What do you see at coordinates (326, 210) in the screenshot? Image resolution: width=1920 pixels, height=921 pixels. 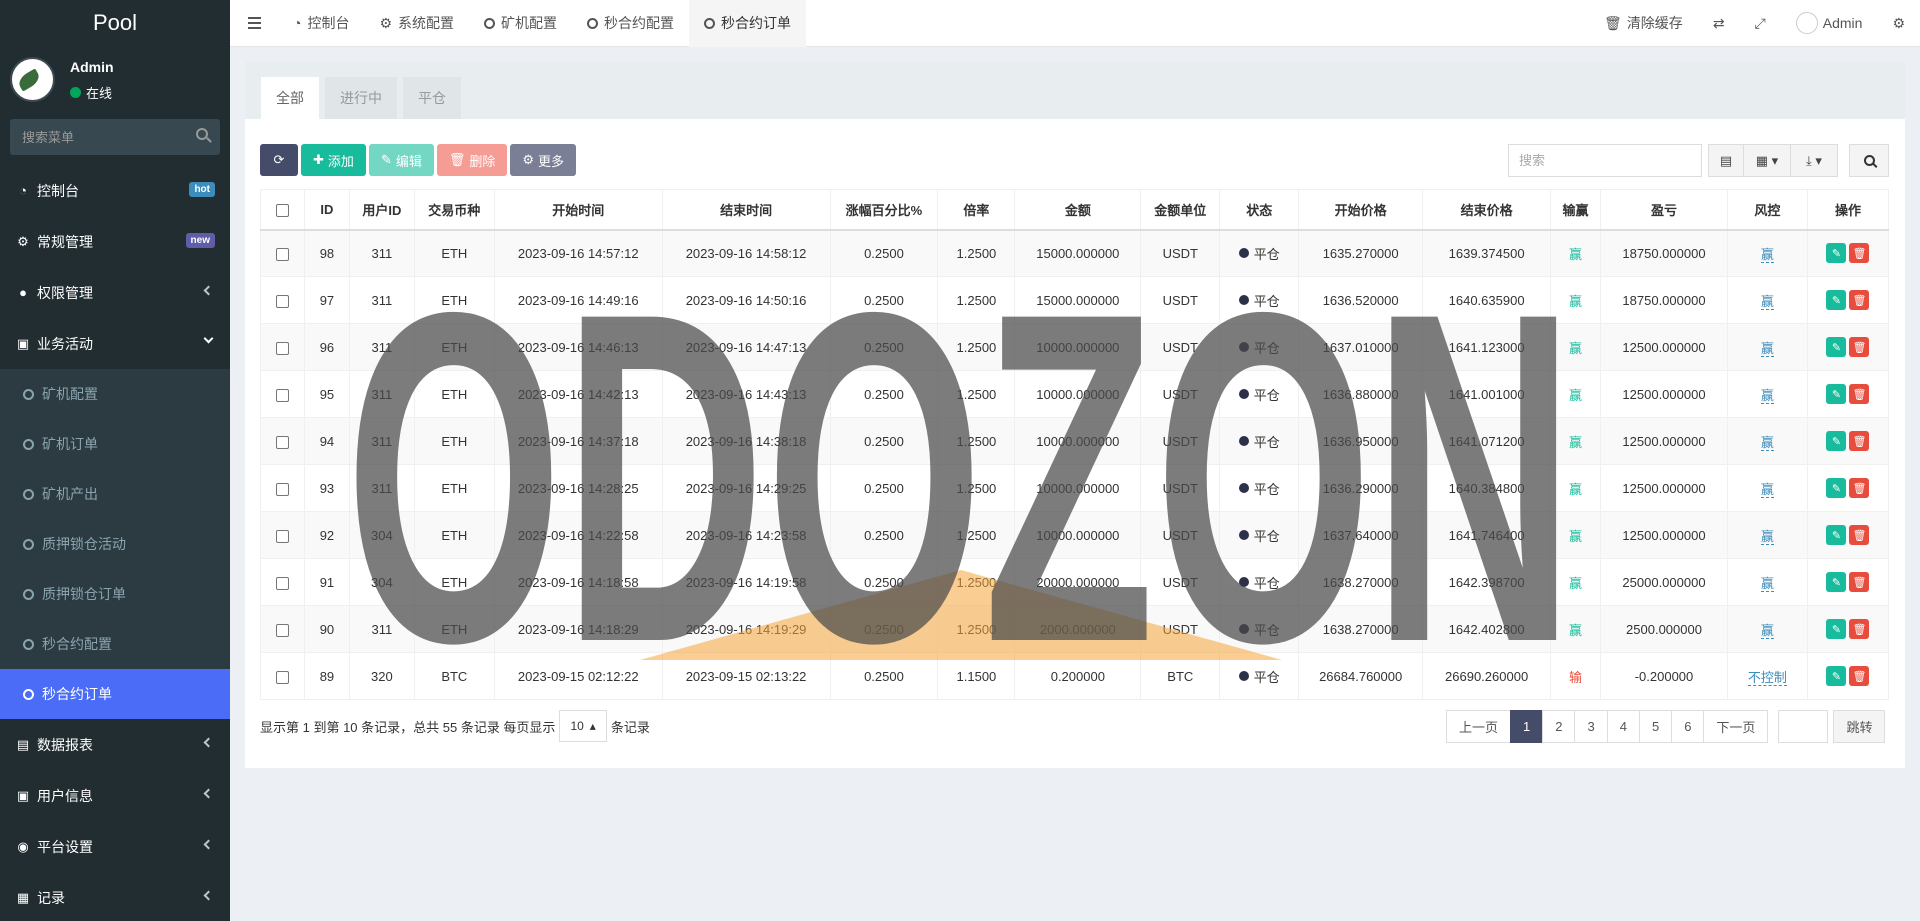 I see `column-header: ID` at bounding box center [326, 210].